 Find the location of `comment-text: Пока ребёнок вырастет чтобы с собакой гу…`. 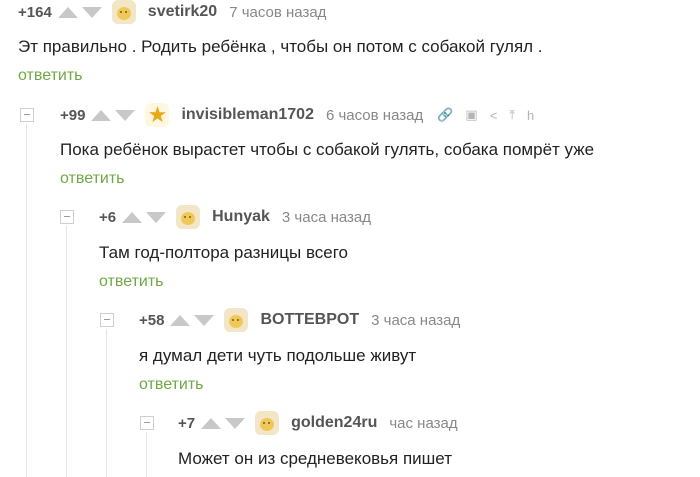

comment-text: Пока ребёнок вырастет чтобы с собакой гу… is located at coordinates (327, 149).